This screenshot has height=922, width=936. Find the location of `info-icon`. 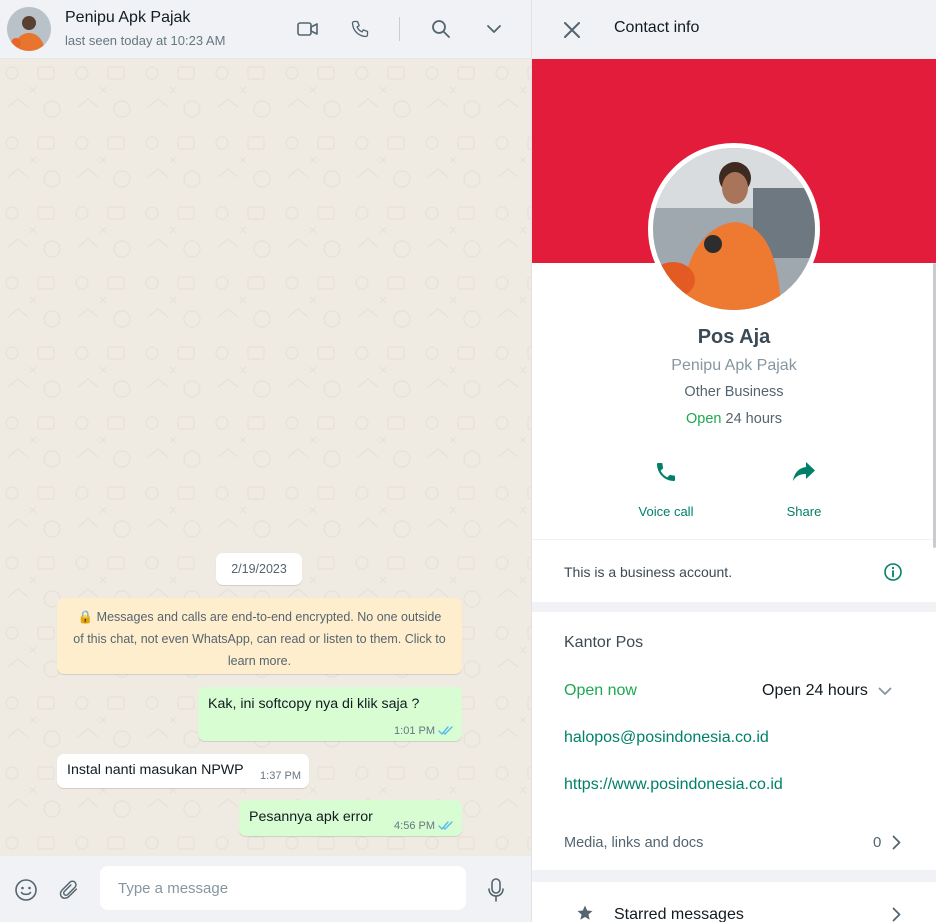

info-icon is located at coordinates (893, 572).